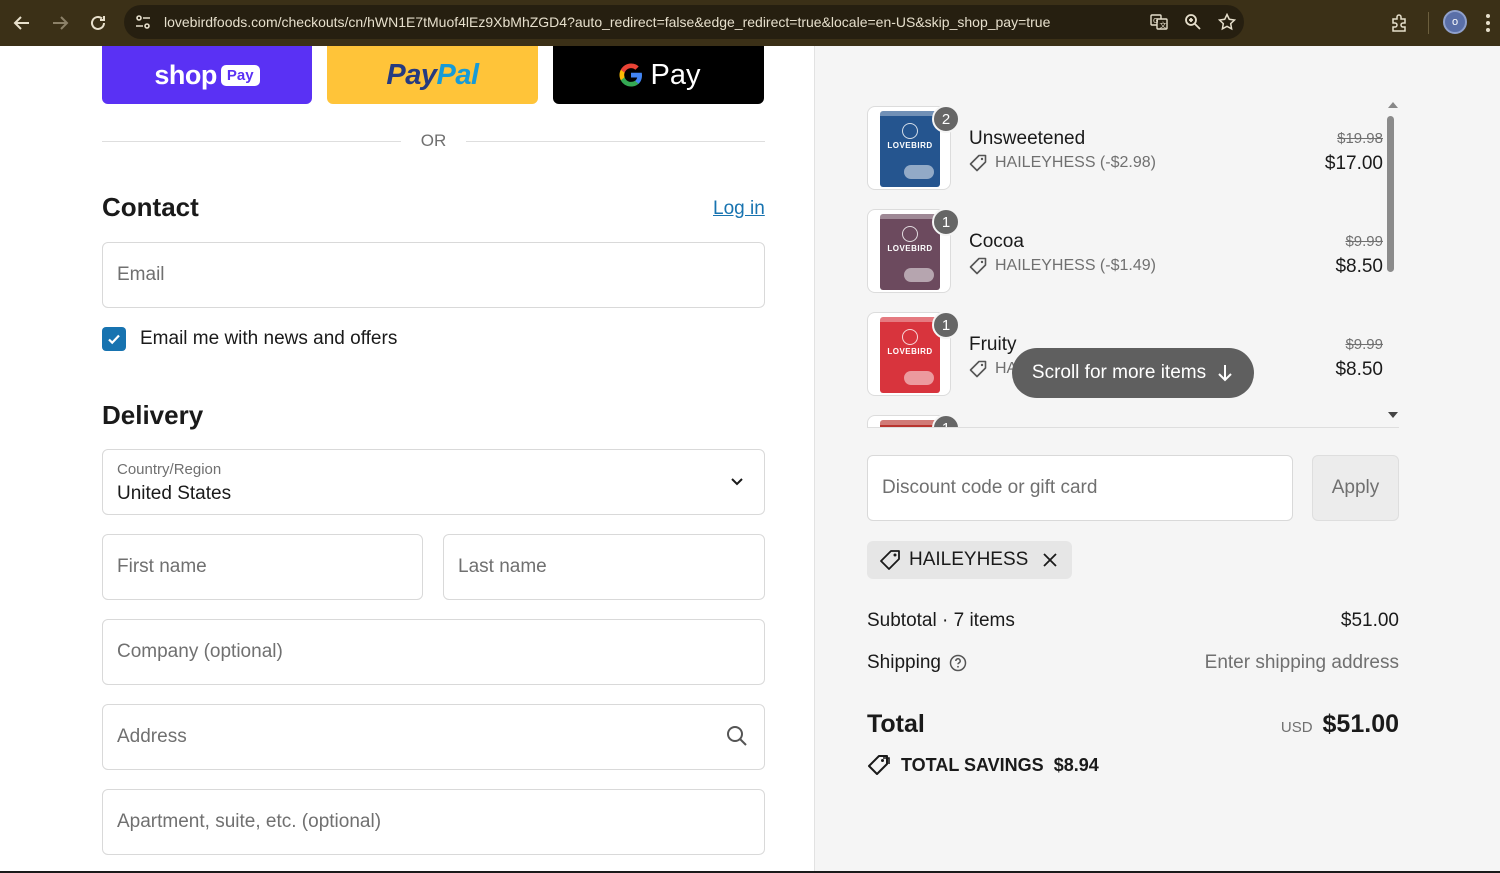  Describe the element at coordinates (185, 74) in the screenshot. I see `shop-pay-wordmark: shop` at that location.